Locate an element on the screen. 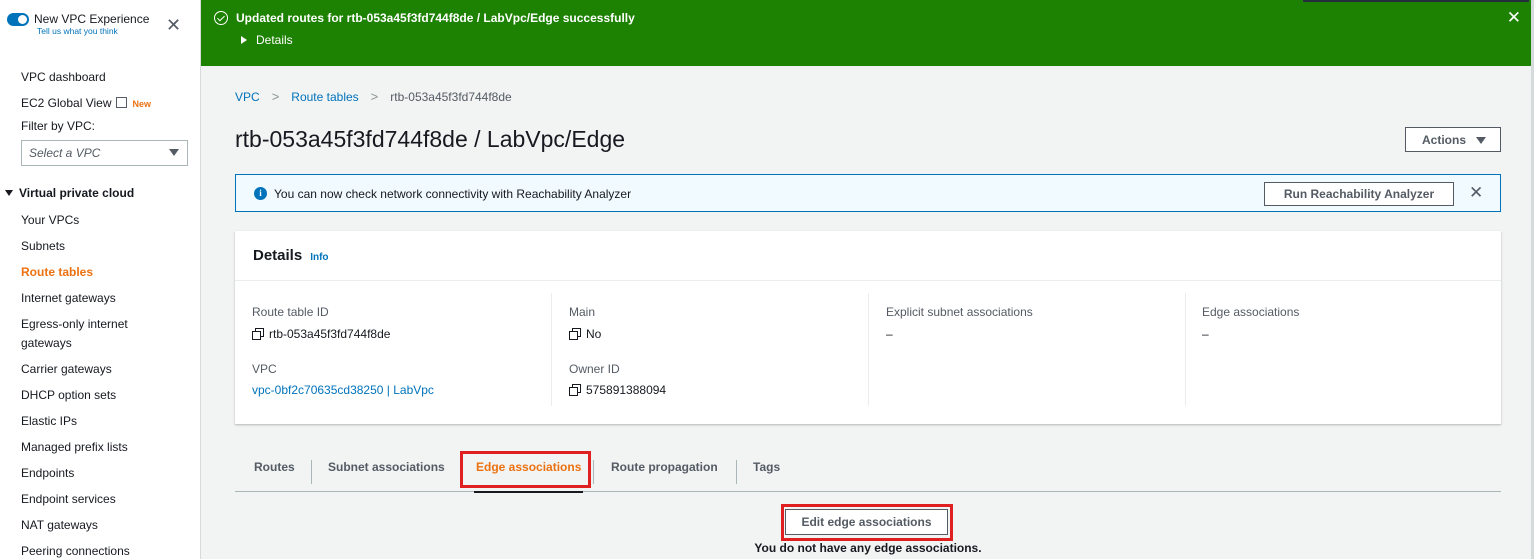 The image size is (1534, 559). route-table-id-label: Route table ID is located at coordinates (290, 312).